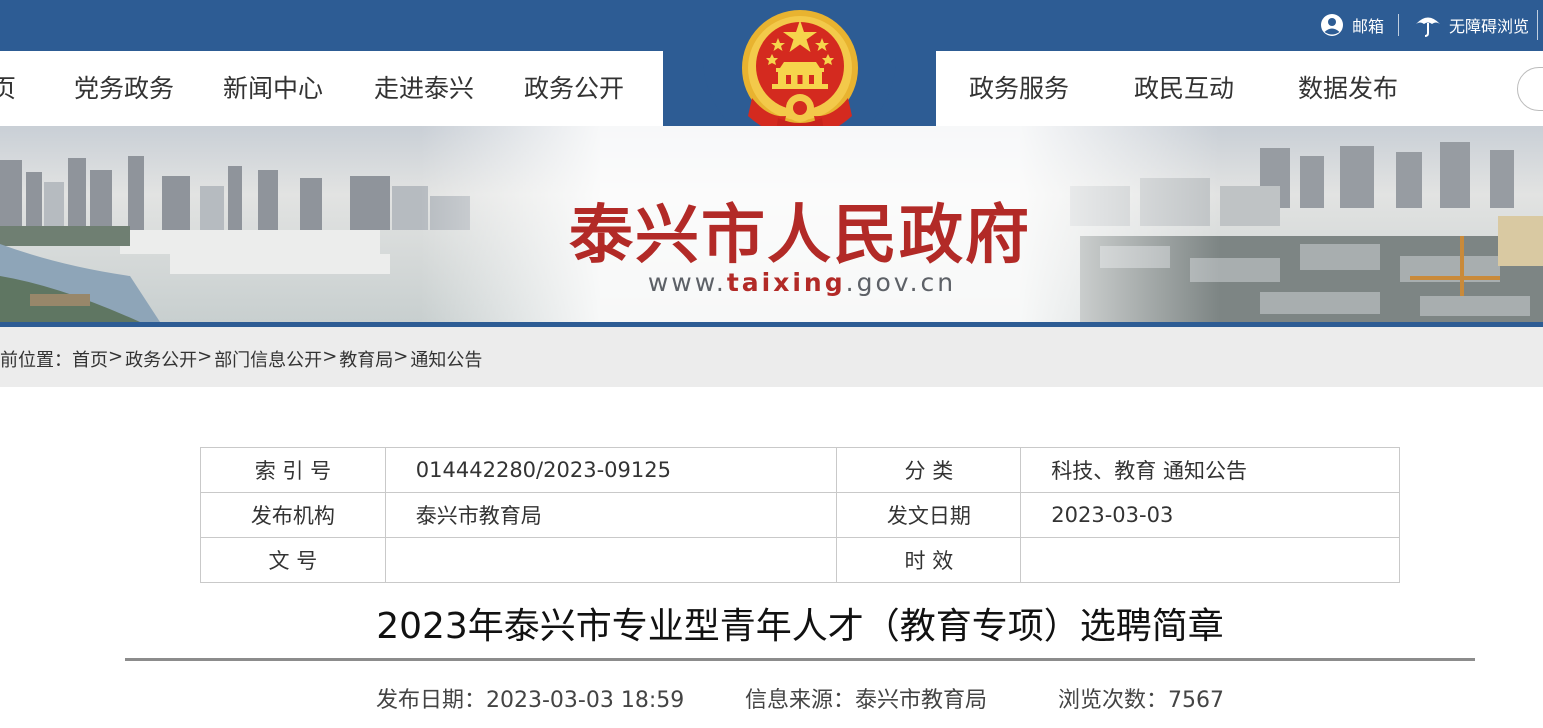 This screenshot has height=728, width=1543. What do you see at coordinates (800, 73) in the screenshot?
I see `national-emblem-icon` at bounding box center [800, 73].